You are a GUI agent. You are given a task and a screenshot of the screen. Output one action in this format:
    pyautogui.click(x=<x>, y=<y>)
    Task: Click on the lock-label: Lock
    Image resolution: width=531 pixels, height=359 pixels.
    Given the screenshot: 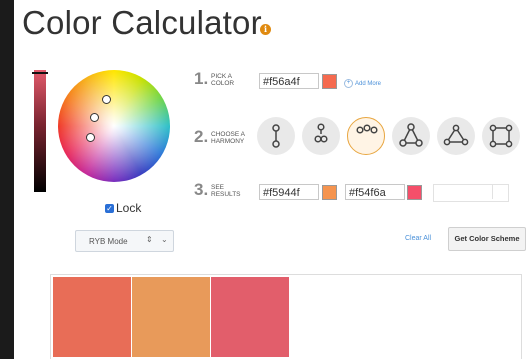 What is the action you would take?
    pyautogui.click(x=129, y=208)
    